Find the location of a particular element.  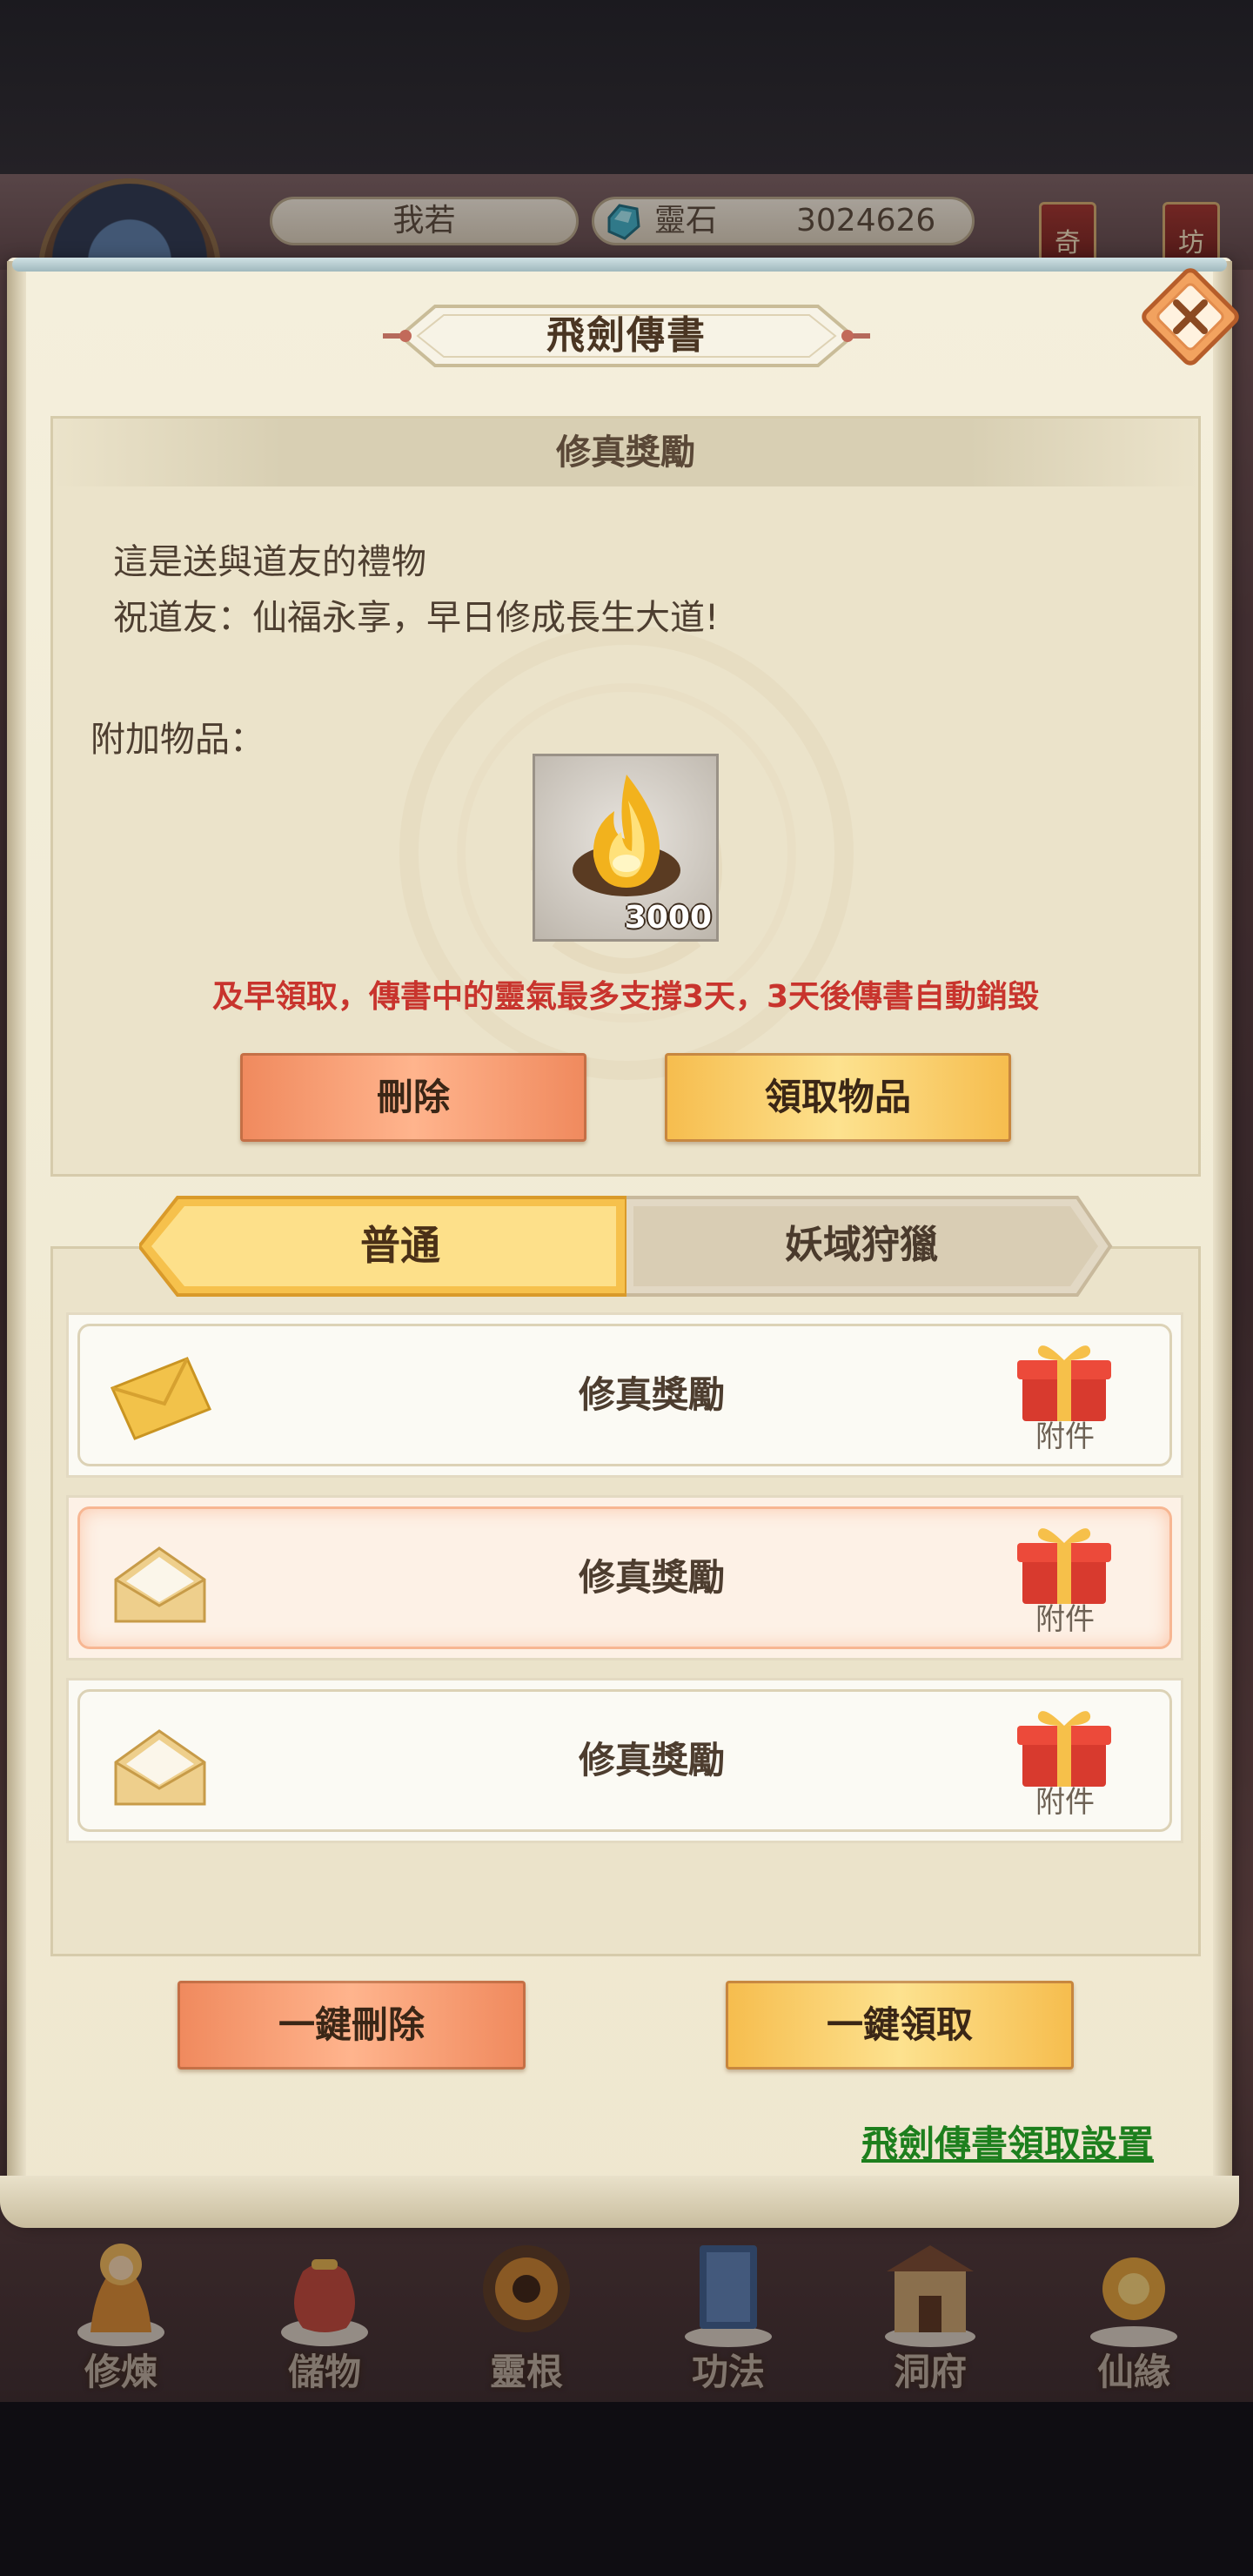

top-margin is located at coordinates (626, 87).